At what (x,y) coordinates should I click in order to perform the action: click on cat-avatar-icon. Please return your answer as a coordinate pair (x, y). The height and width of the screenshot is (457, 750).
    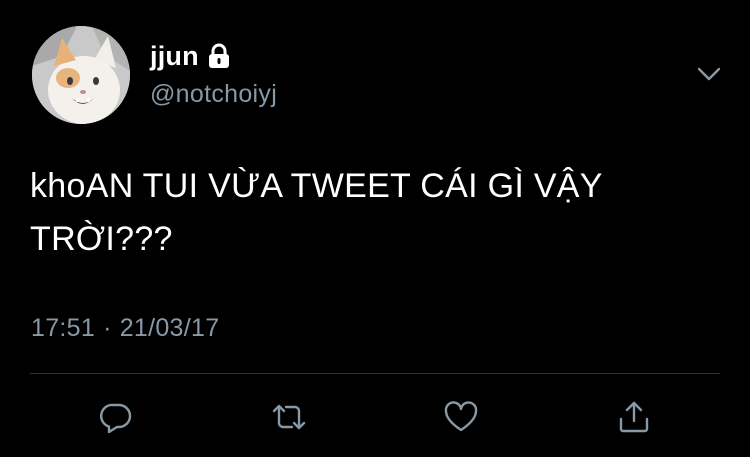
    Looking at the image, I should click on (81, 75).